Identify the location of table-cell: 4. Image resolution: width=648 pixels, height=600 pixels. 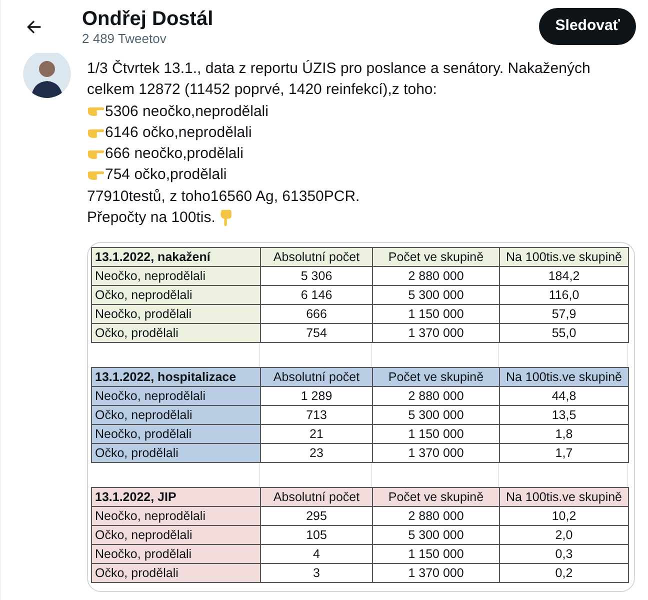
(317, 554).